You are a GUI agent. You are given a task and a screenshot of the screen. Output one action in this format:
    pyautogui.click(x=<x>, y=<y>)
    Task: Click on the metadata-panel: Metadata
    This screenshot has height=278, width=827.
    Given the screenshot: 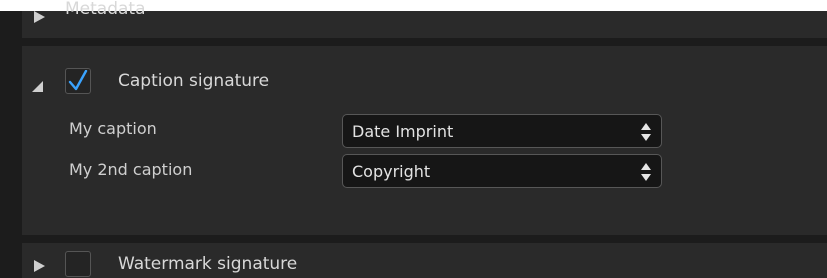 What is the action you would take?
    pyautogui.click(x=424, y=19)
    